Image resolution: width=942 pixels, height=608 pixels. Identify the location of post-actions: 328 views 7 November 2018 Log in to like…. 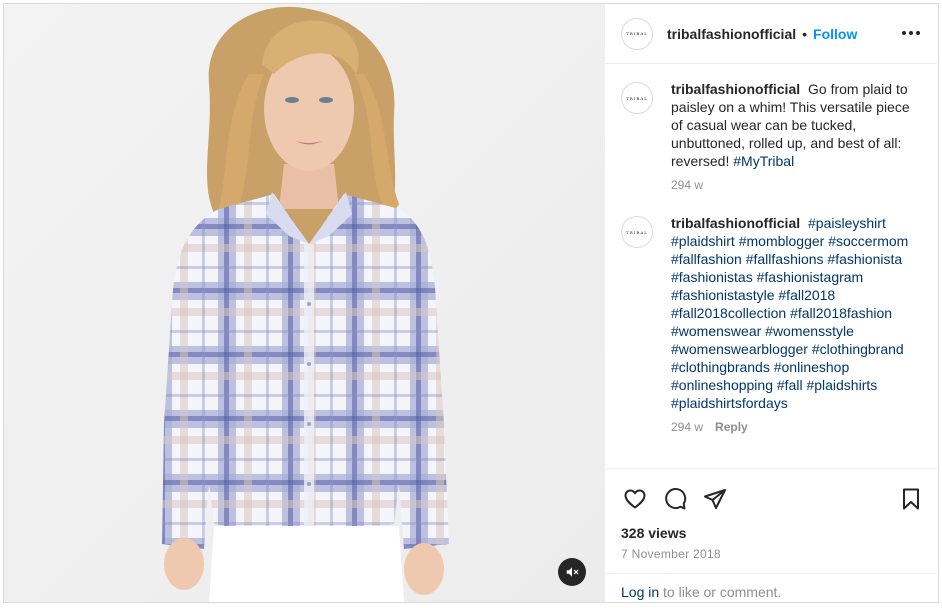
(772, 535).